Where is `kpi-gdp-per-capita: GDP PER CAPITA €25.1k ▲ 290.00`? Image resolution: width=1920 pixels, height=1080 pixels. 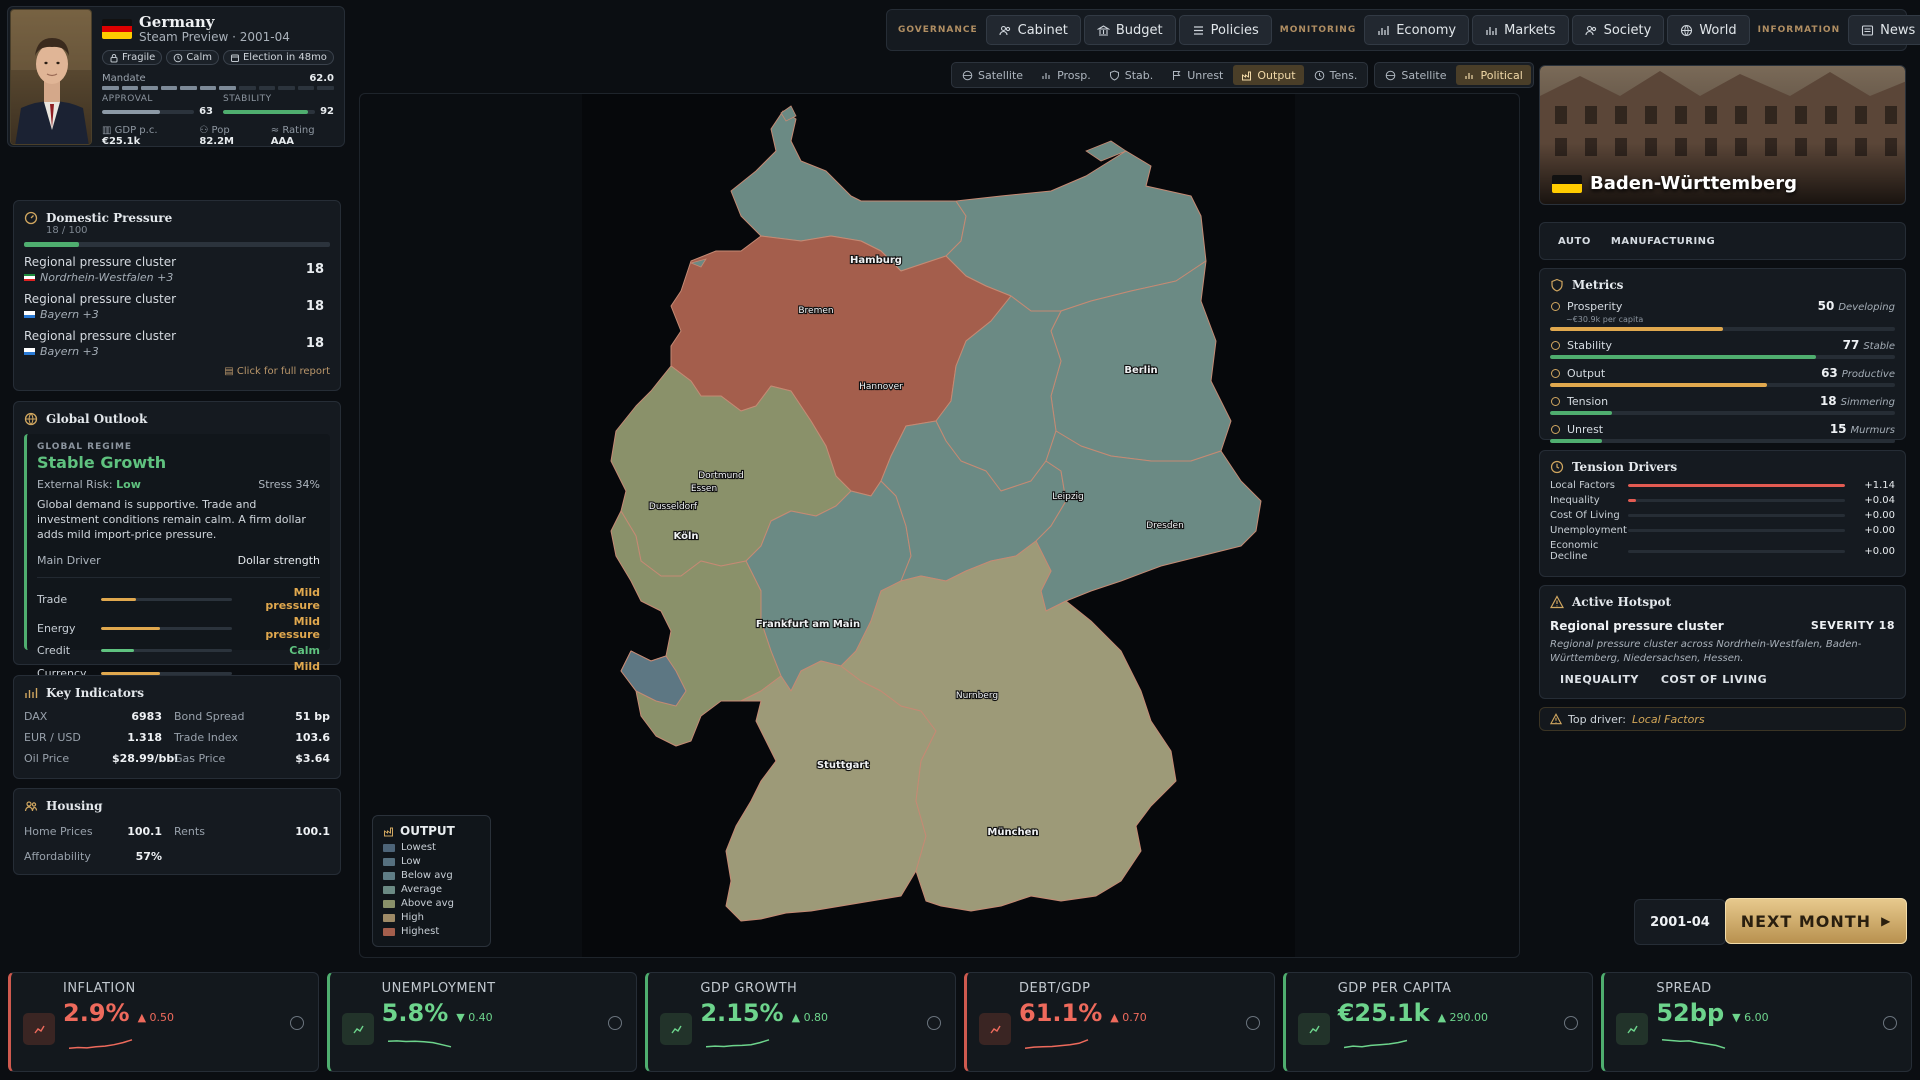 kpi-gdp-per-capita: GDP PER CAPITA €25.1k ▲ 290.00 is located at coordinates (1438, 1022).